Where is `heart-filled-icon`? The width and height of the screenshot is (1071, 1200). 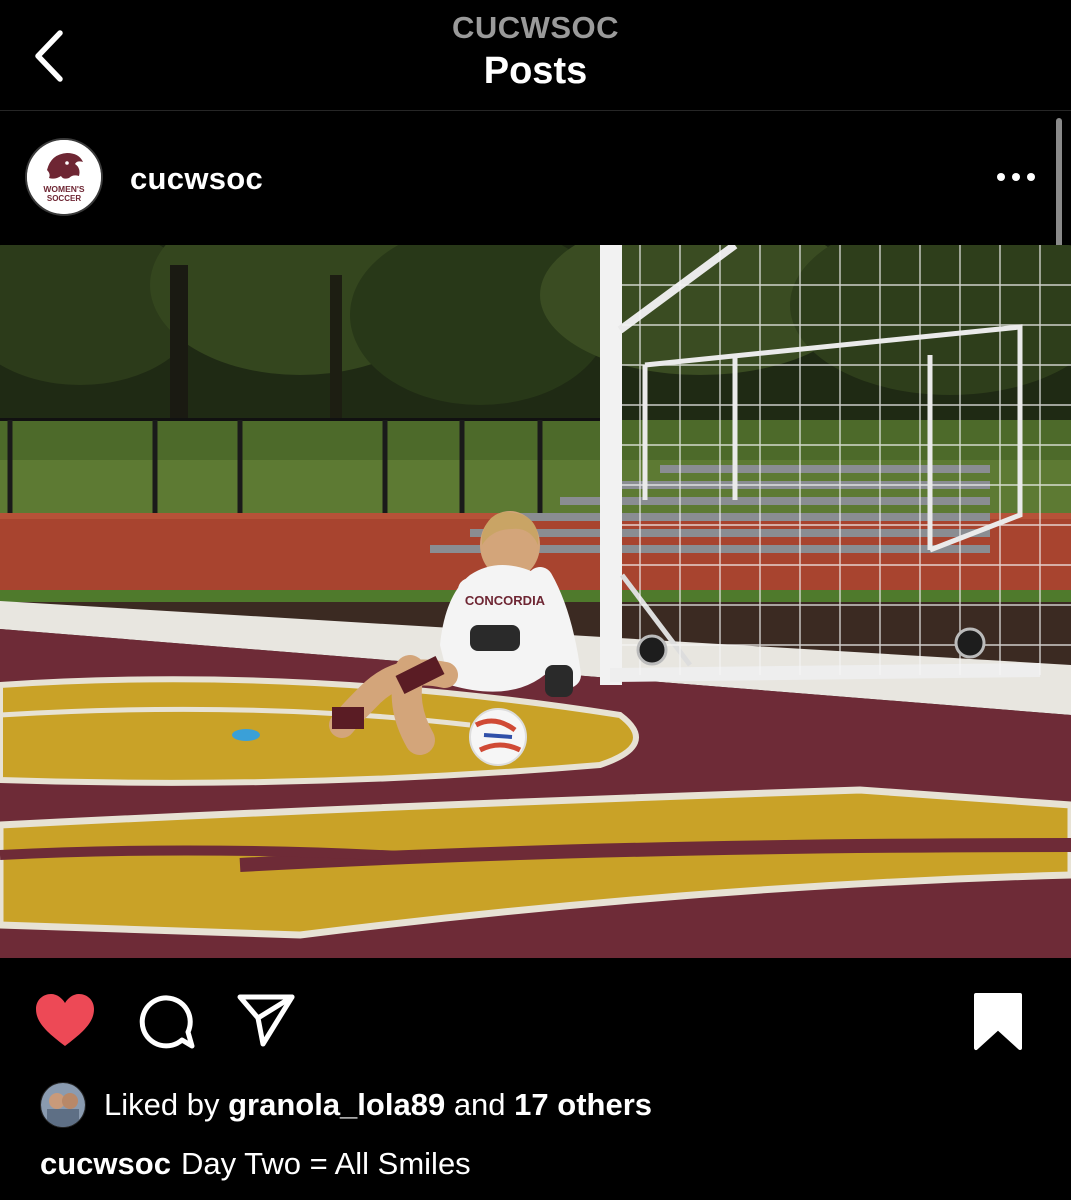
heart-filled-icon is located at coordinates (65, 1020).